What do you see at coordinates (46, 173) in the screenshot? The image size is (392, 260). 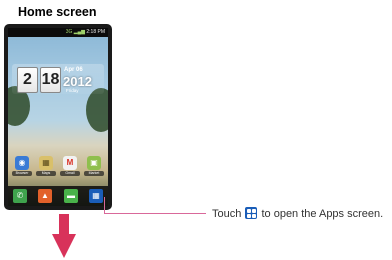 I see `app-label: Maps` at bounding box center [46, 173].